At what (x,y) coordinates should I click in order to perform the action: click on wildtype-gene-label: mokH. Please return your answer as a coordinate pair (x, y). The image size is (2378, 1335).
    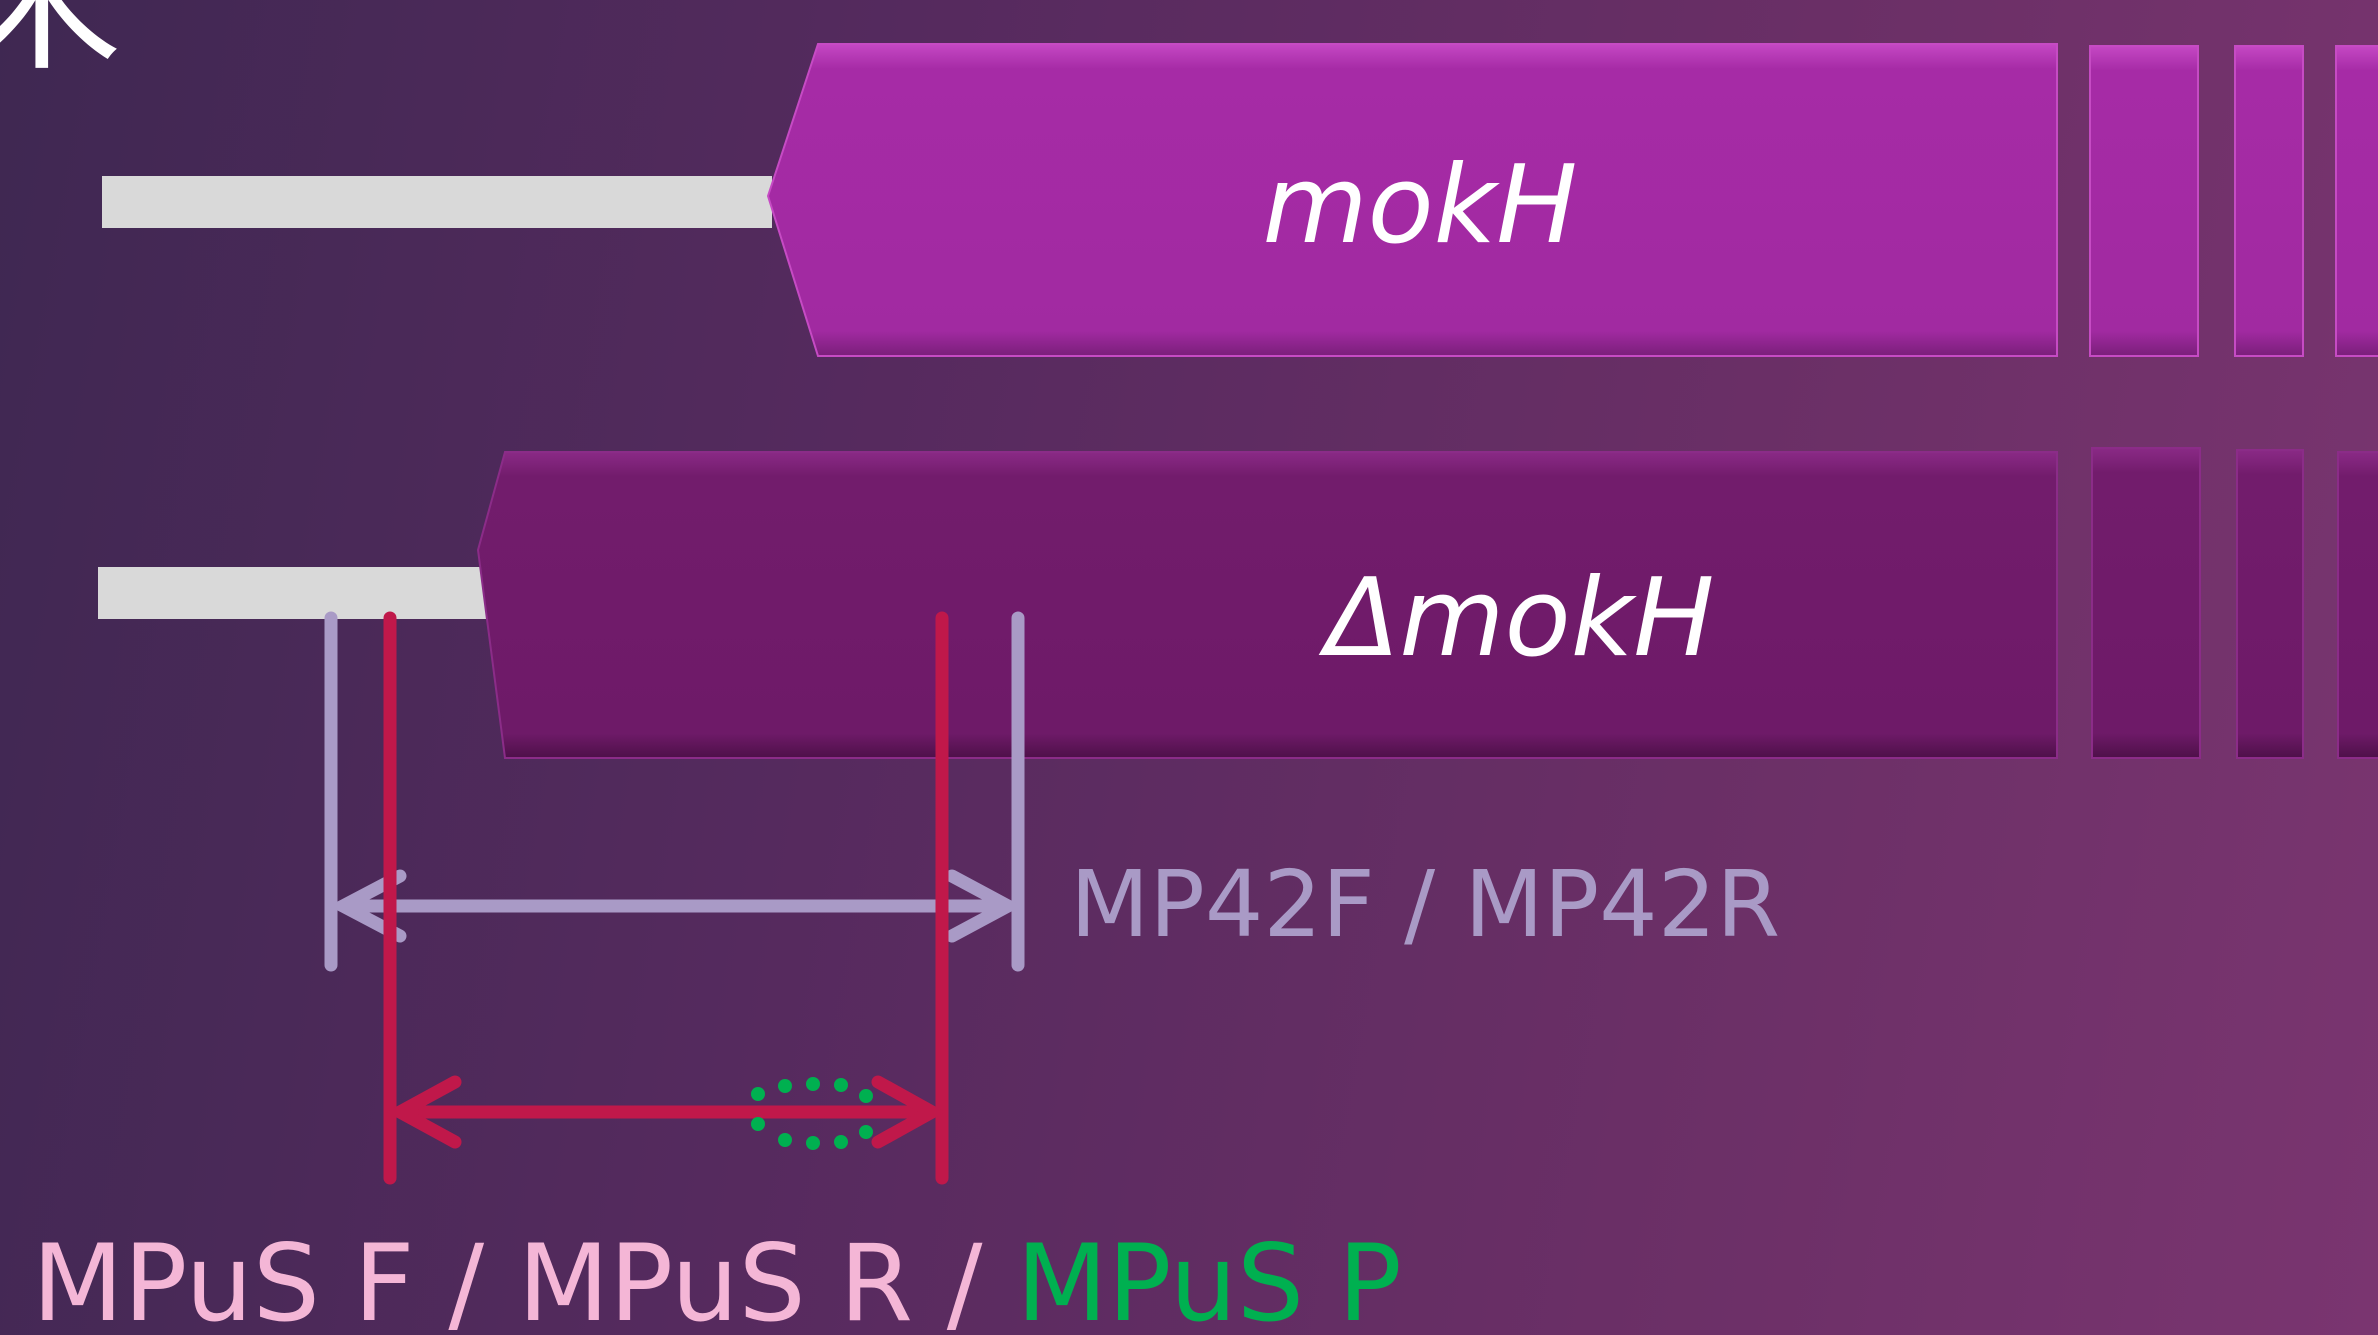
    Looking at the image, I should click on (1419, 205).